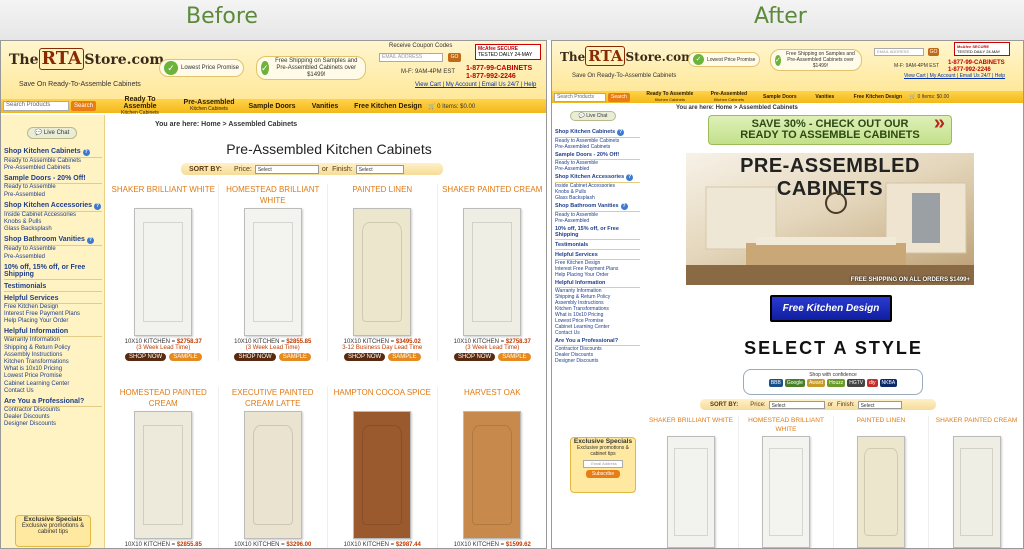 The height and width of the screenshot is (549, 1024). Describe the element at coordinates (53, 215) in the screenshot. I see `sidebar-link: Inside Cabinet Accessories` at that location.